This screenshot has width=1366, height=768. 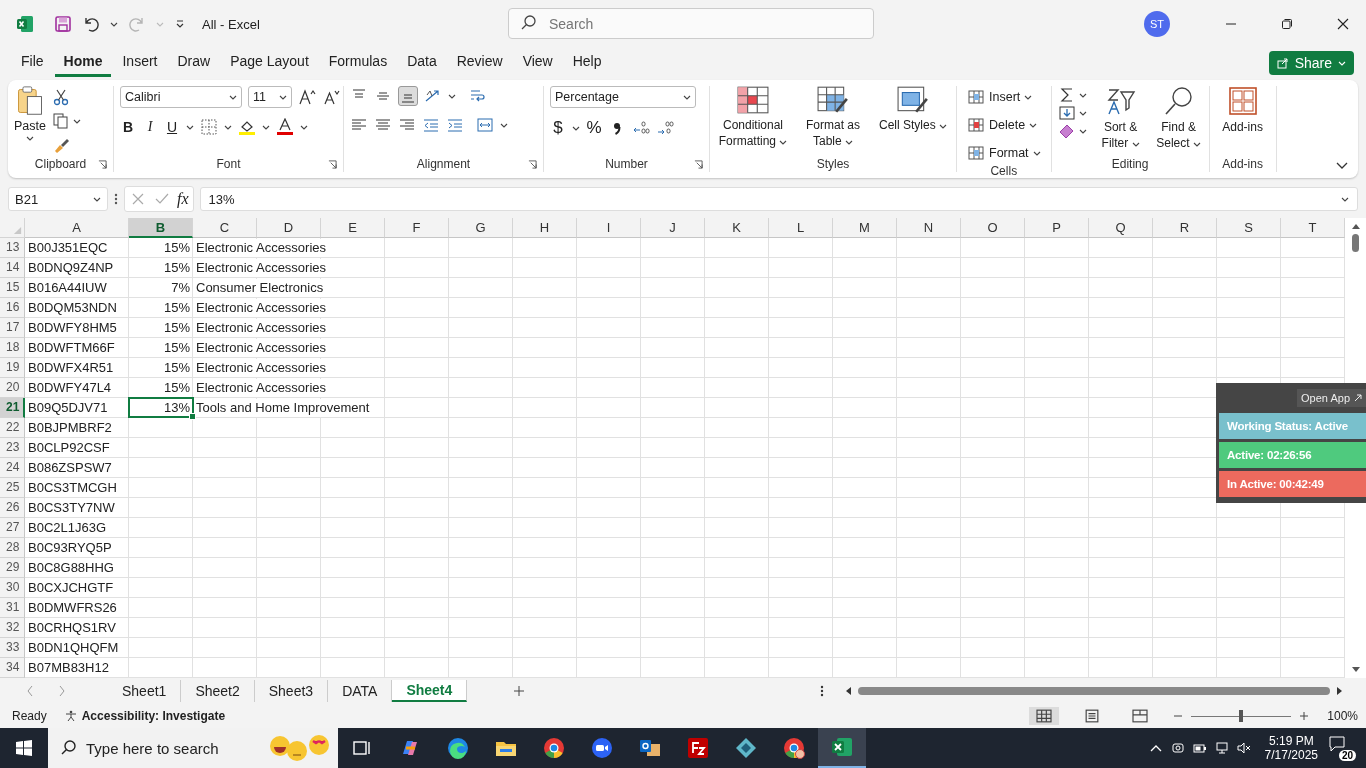 What do you see at coordinates (1157, 24) in the screenshot?
I see `user-avatar: ST` at bounding box center [1157, 24].